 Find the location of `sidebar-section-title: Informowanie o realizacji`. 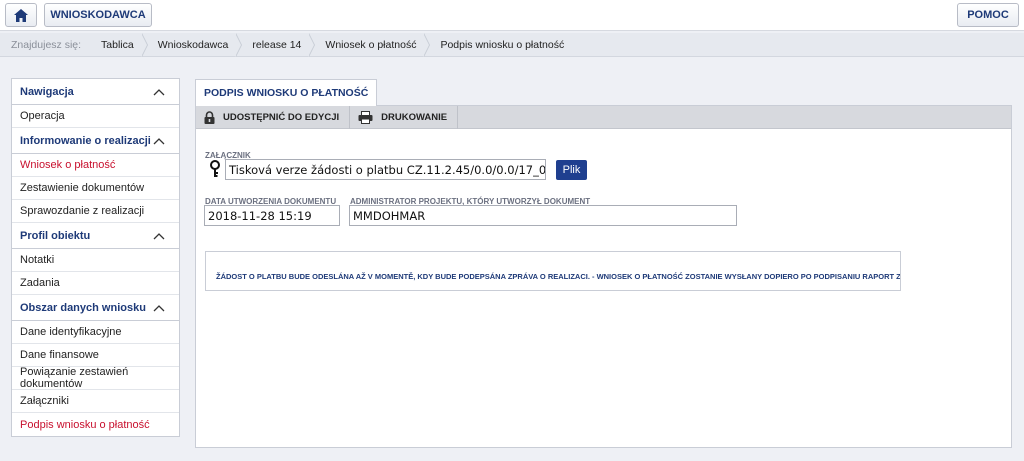

sidebar-section-title: Informowanie o realizacji is located at coordinates (85, 140).